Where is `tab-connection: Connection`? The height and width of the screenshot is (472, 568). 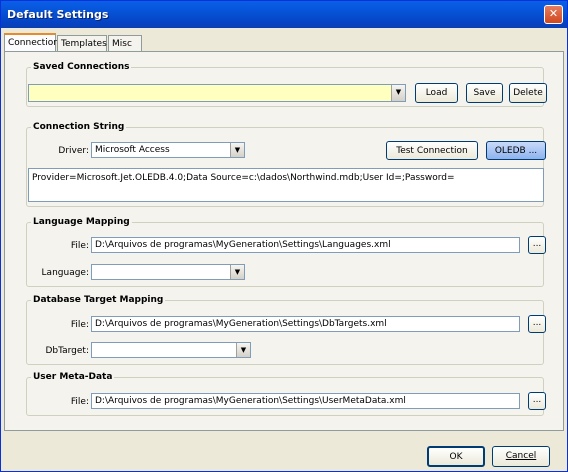
tab-connection: Connection is located at coordinates (31, 42).